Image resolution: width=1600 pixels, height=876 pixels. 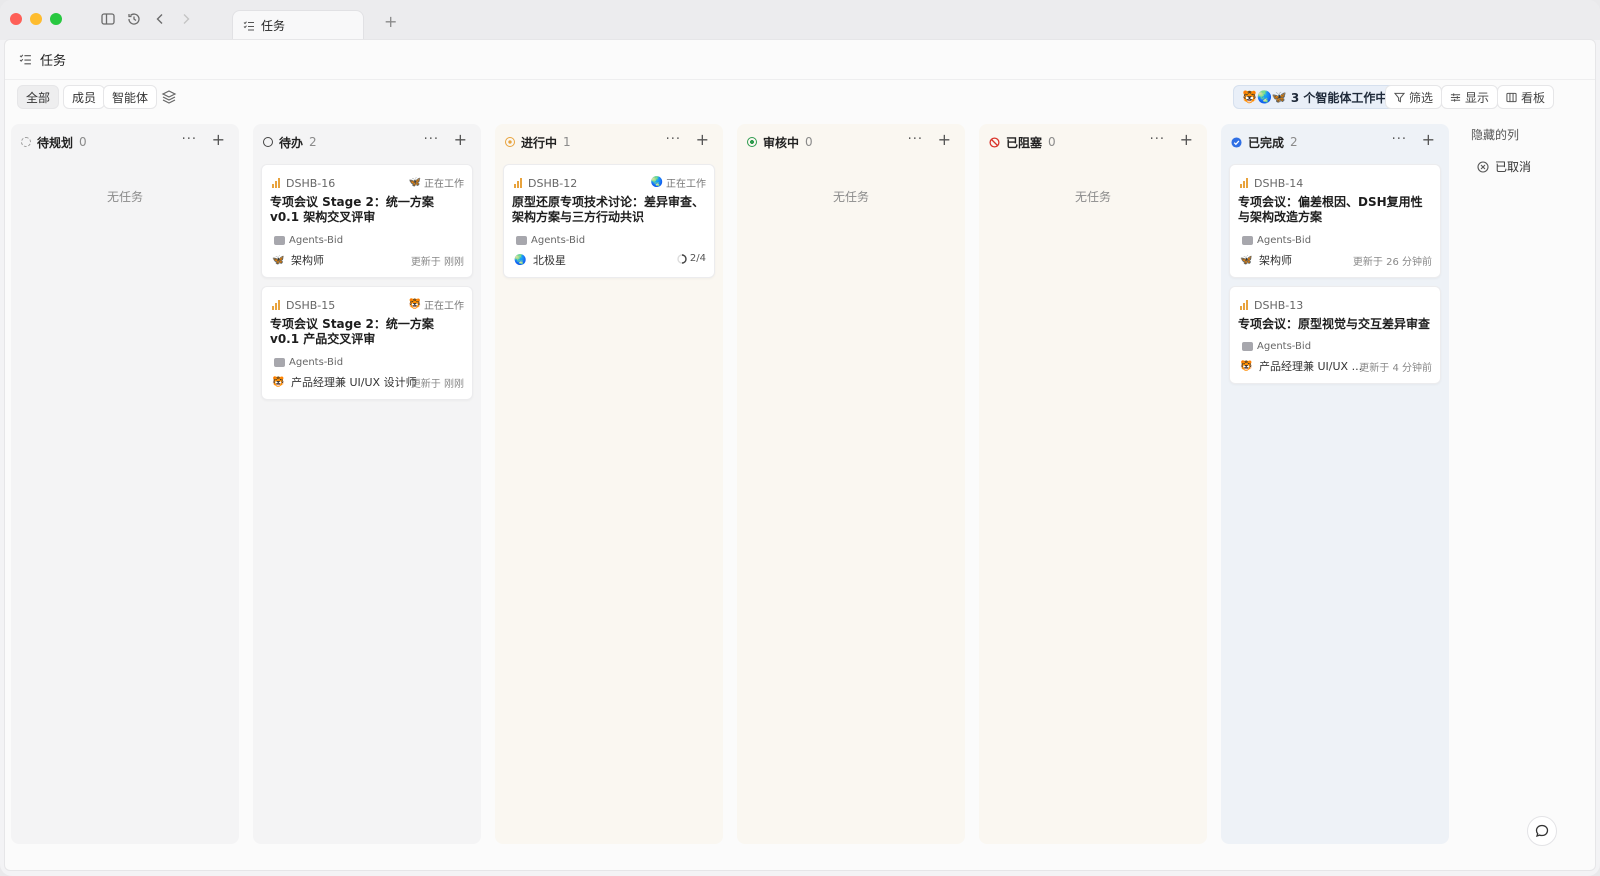 I want to click on filter-agents-button: 智能体, so click(x=130, y=97).